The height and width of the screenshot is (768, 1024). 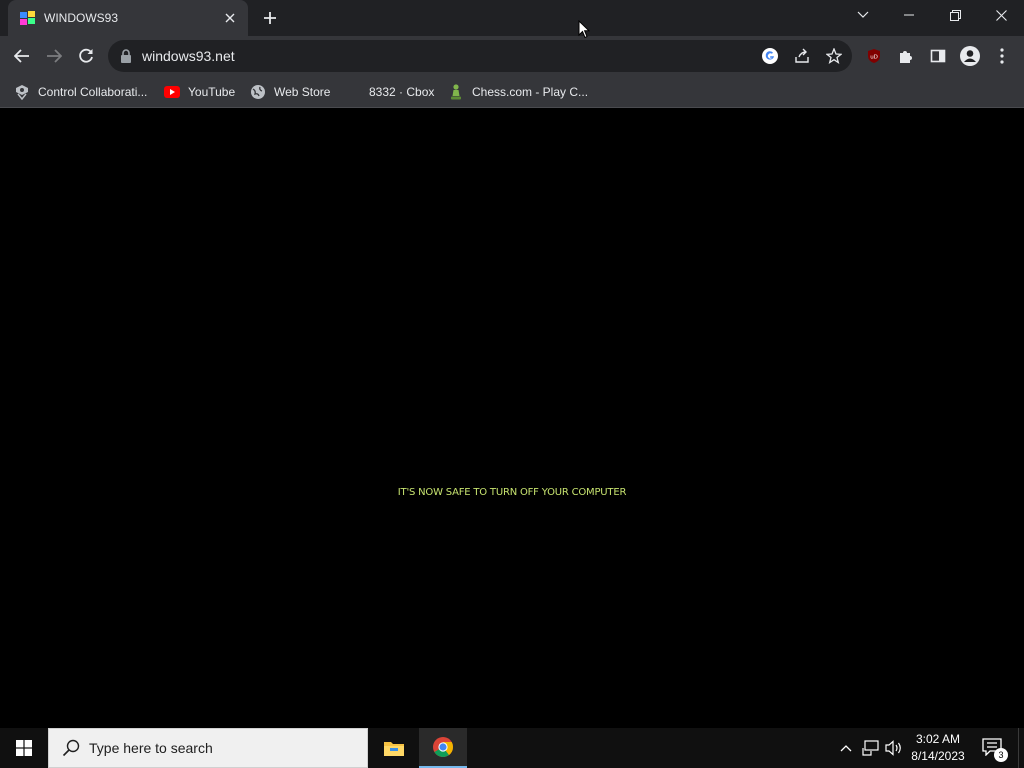 I want to click on taskbar: Type here to search 3:02 AM 8/14/2023 3, so click(x=512, y=748).